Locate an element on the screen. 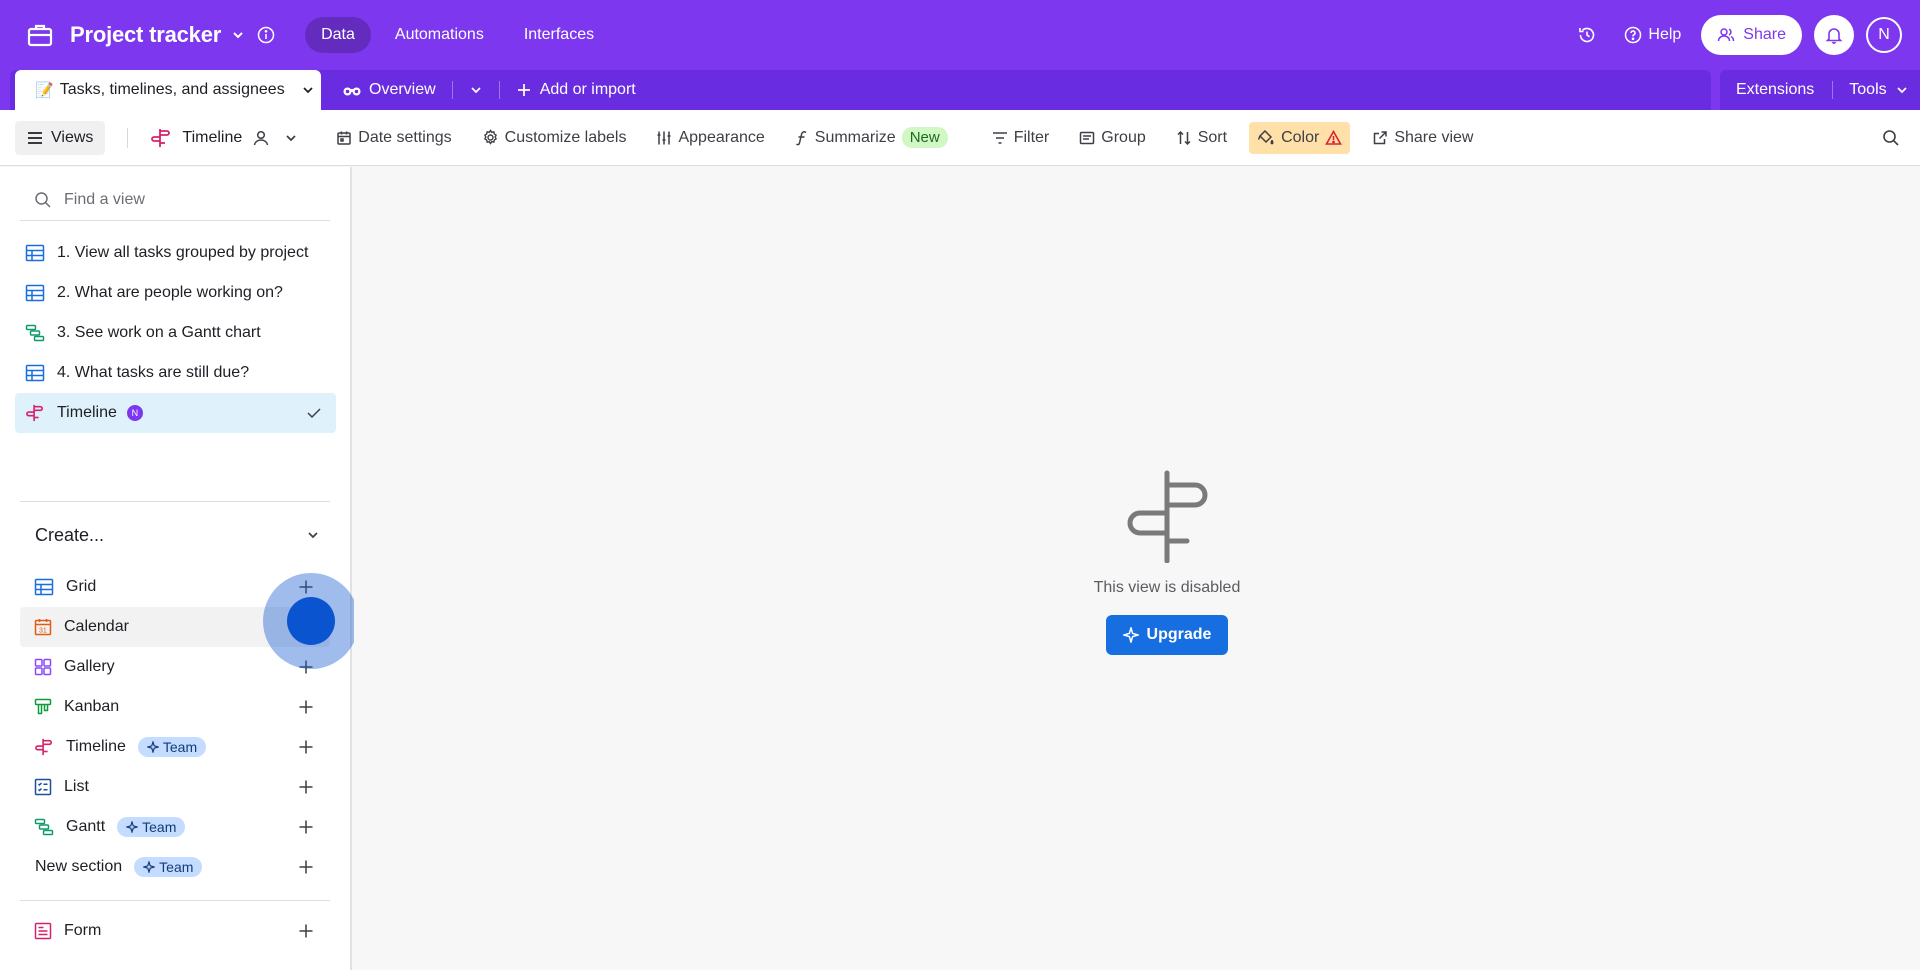 Image resolution: width=1920 pixels, height=970 pixels. briefcase-icon is located at coordinates (40, 35).